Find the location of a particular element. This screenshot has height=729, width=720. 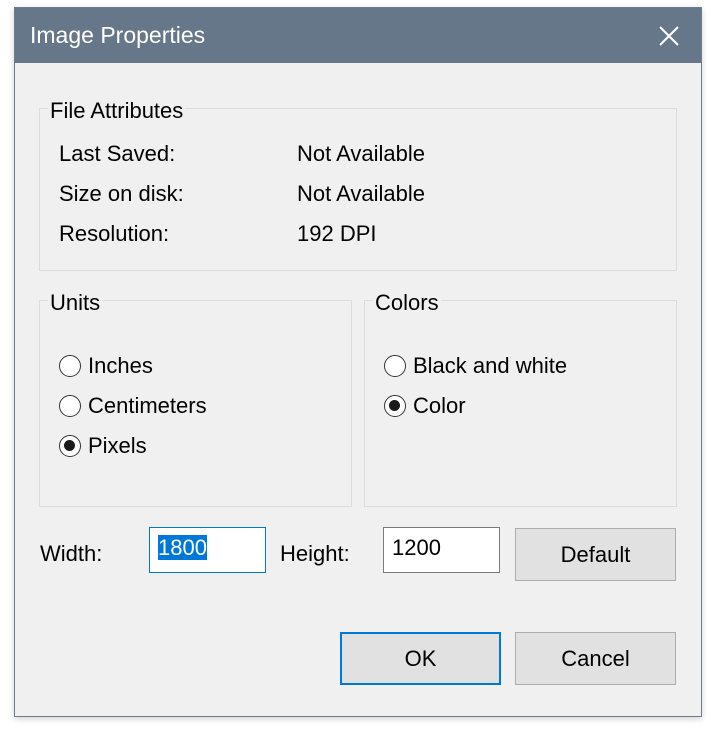

last-saved-label: Last Saved: is located at coordinates (117, 153).